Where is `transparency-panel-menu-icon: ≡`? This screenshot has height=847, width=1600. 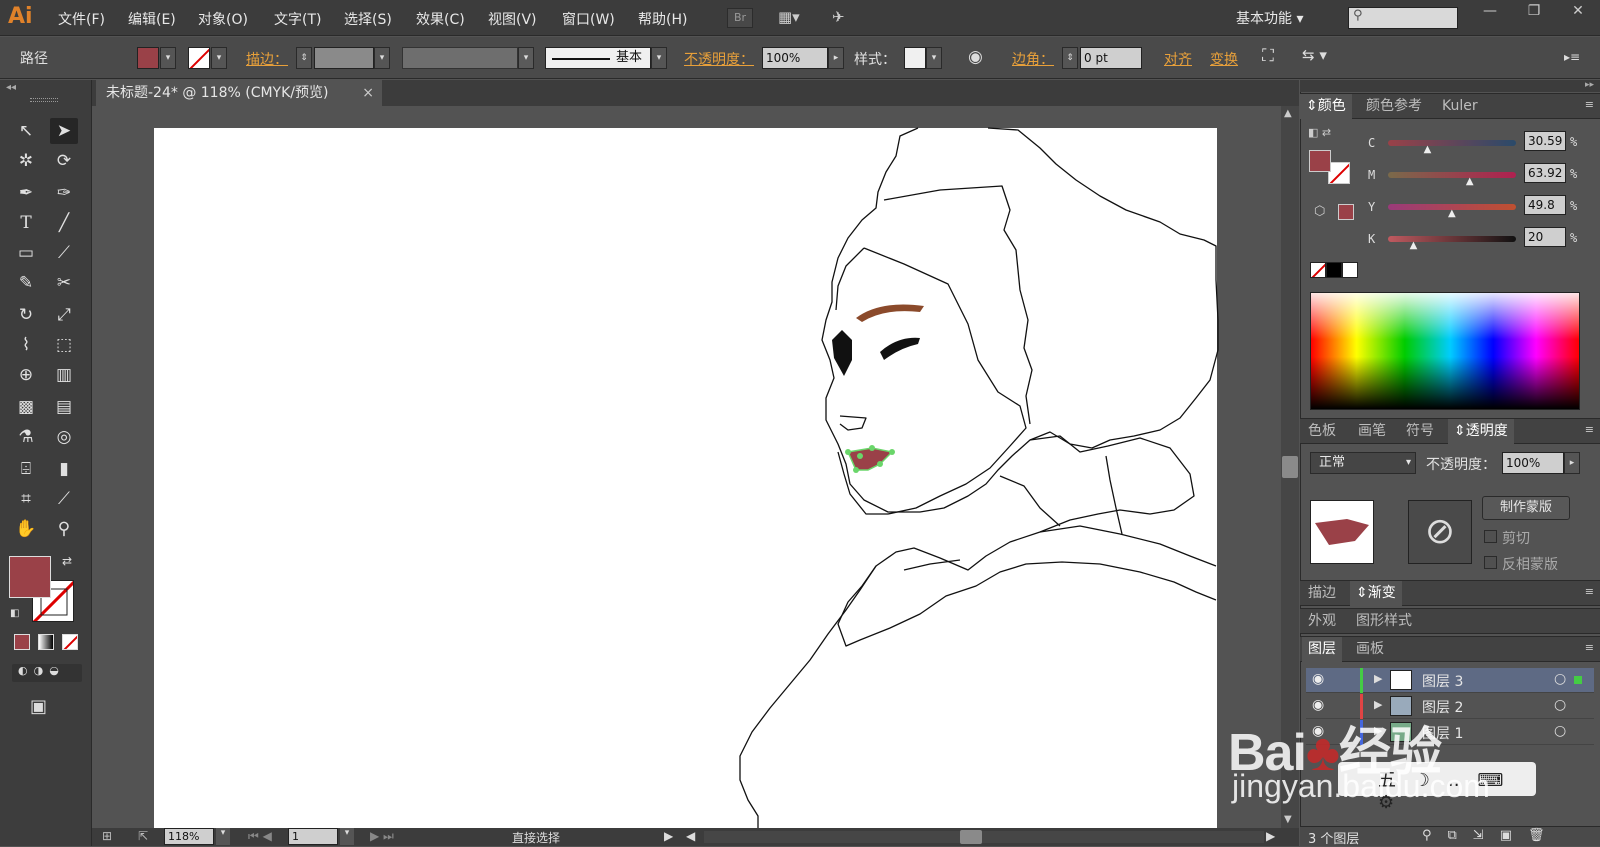
transparency-panel-menu-icon: ≡ is located at coordinates (1589, 429).